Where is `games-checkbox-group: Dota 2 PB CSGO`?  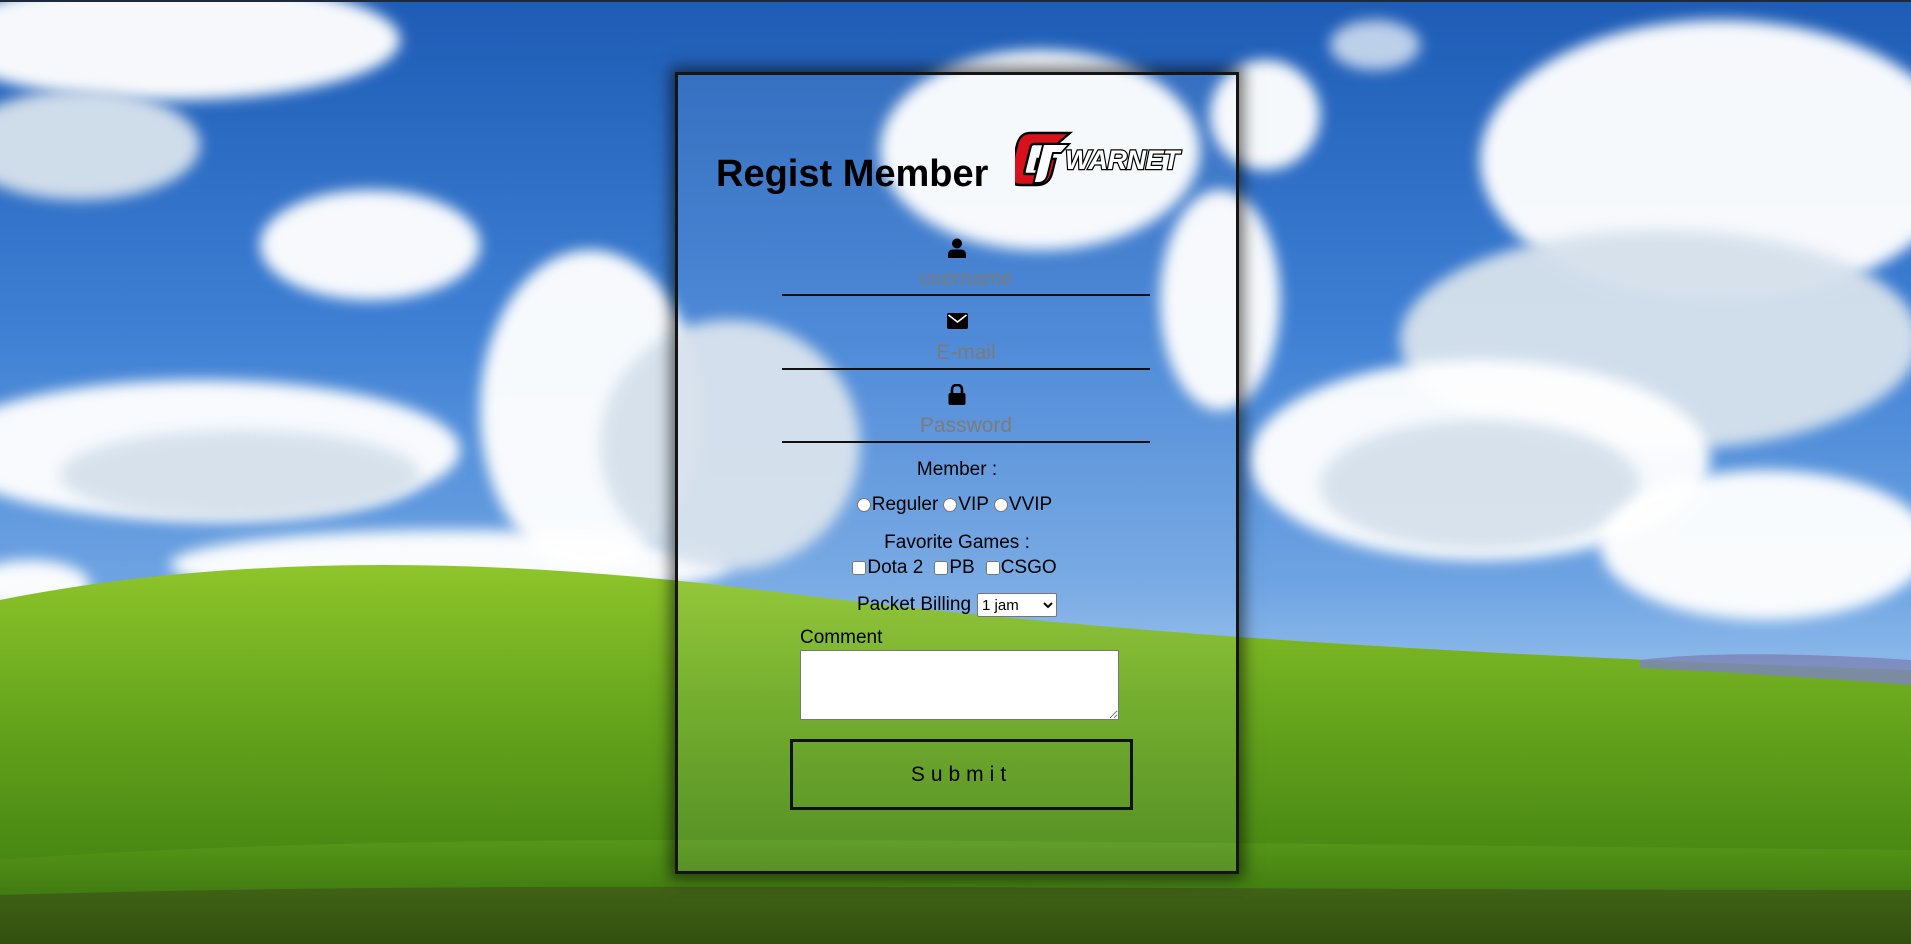 games-checkbox-group: Dota 2 PB CSGO is located at coordinates (957, 568).